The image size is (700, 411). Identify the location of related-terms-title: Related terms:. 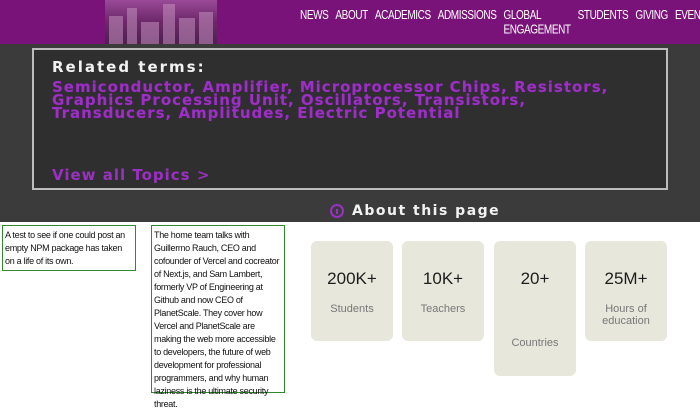
(129, 67).